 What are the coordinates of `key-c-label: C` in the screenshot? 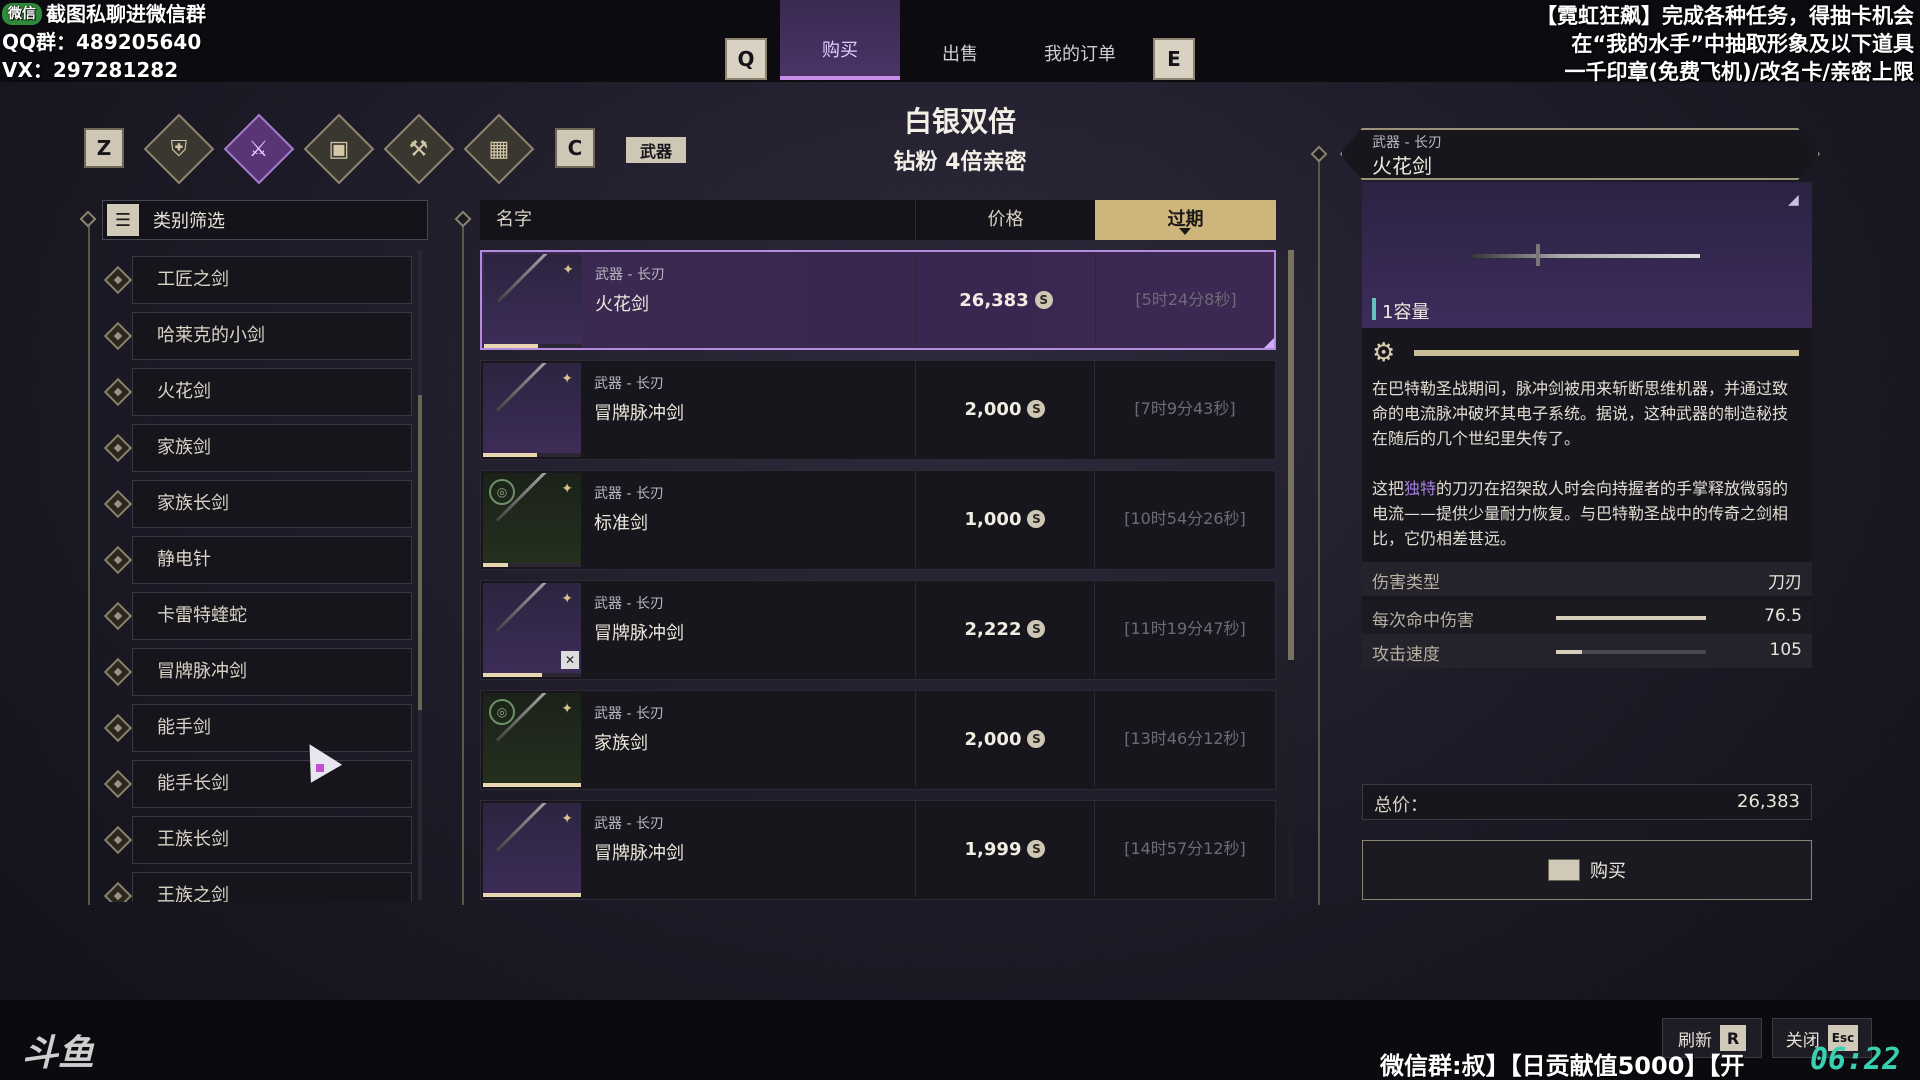 It's located at (575, 148).